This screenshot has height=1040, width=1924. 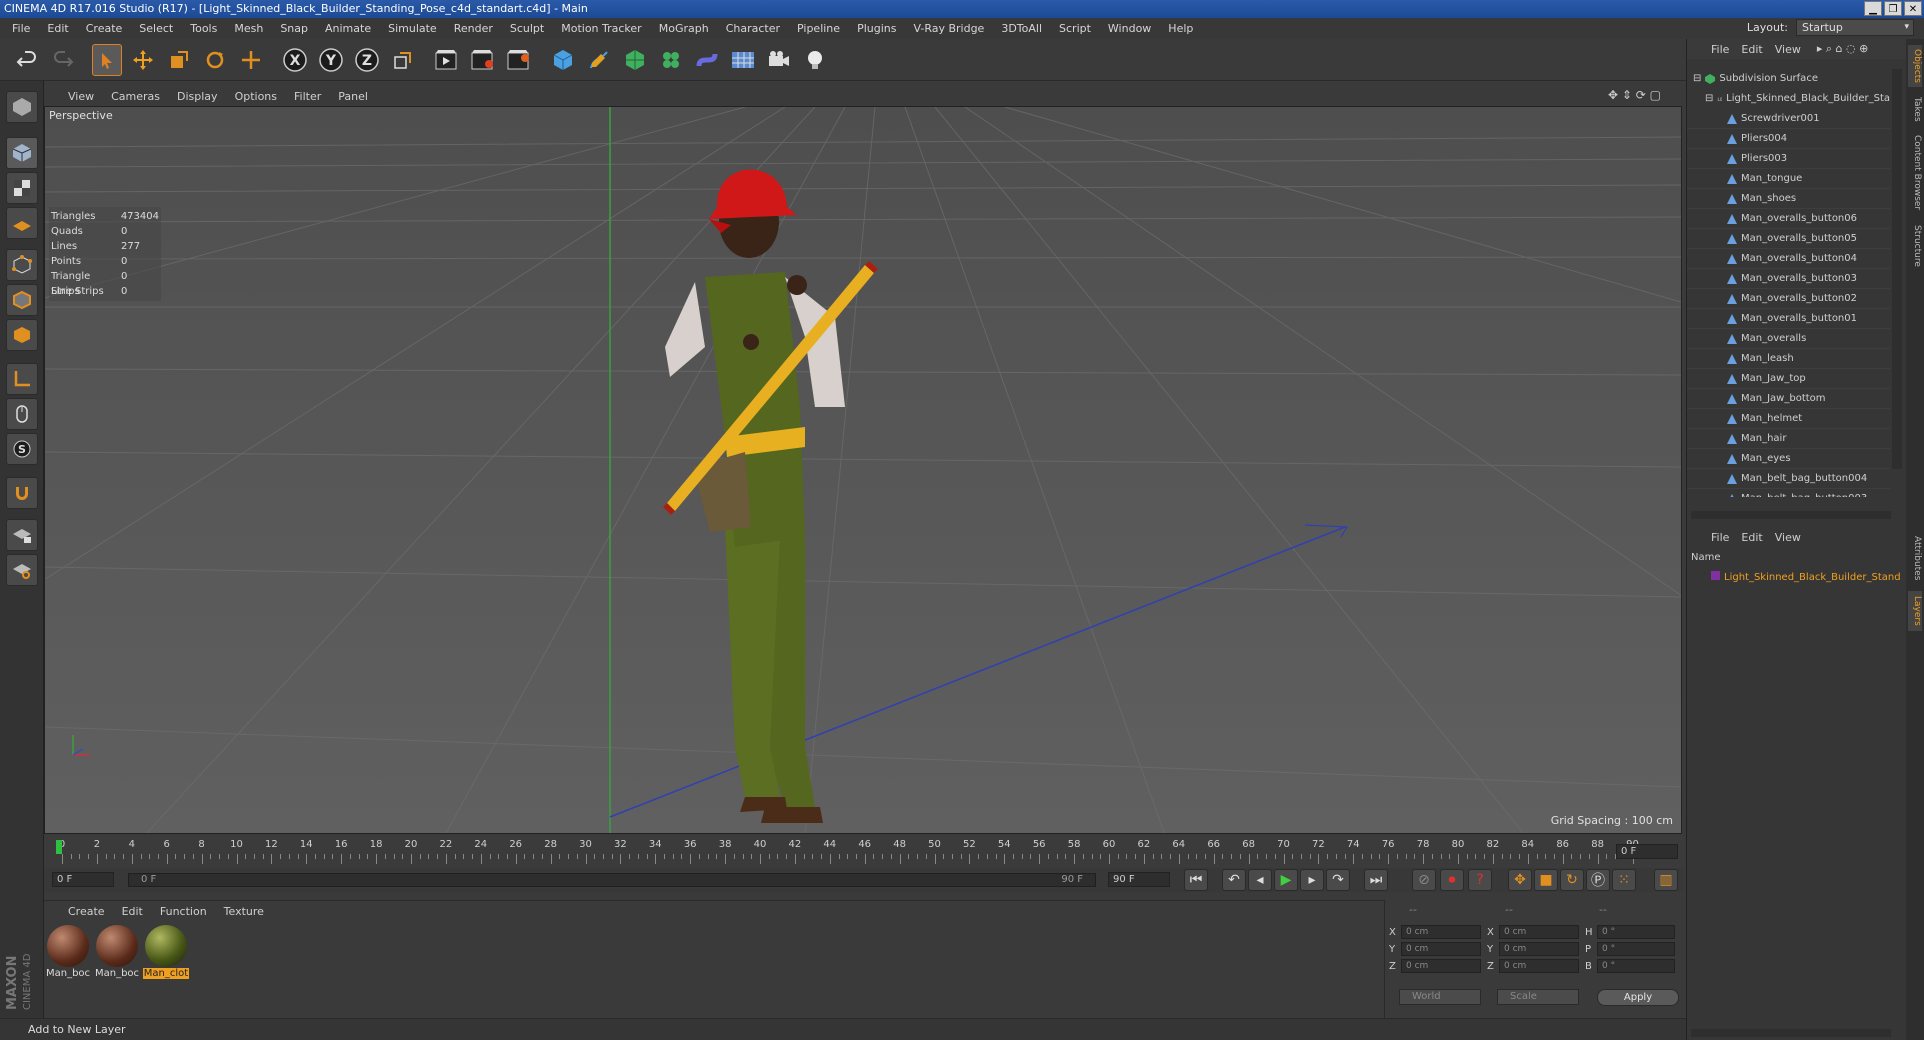 I want to click on menu-script: Script, so click(x=1075, y=28).